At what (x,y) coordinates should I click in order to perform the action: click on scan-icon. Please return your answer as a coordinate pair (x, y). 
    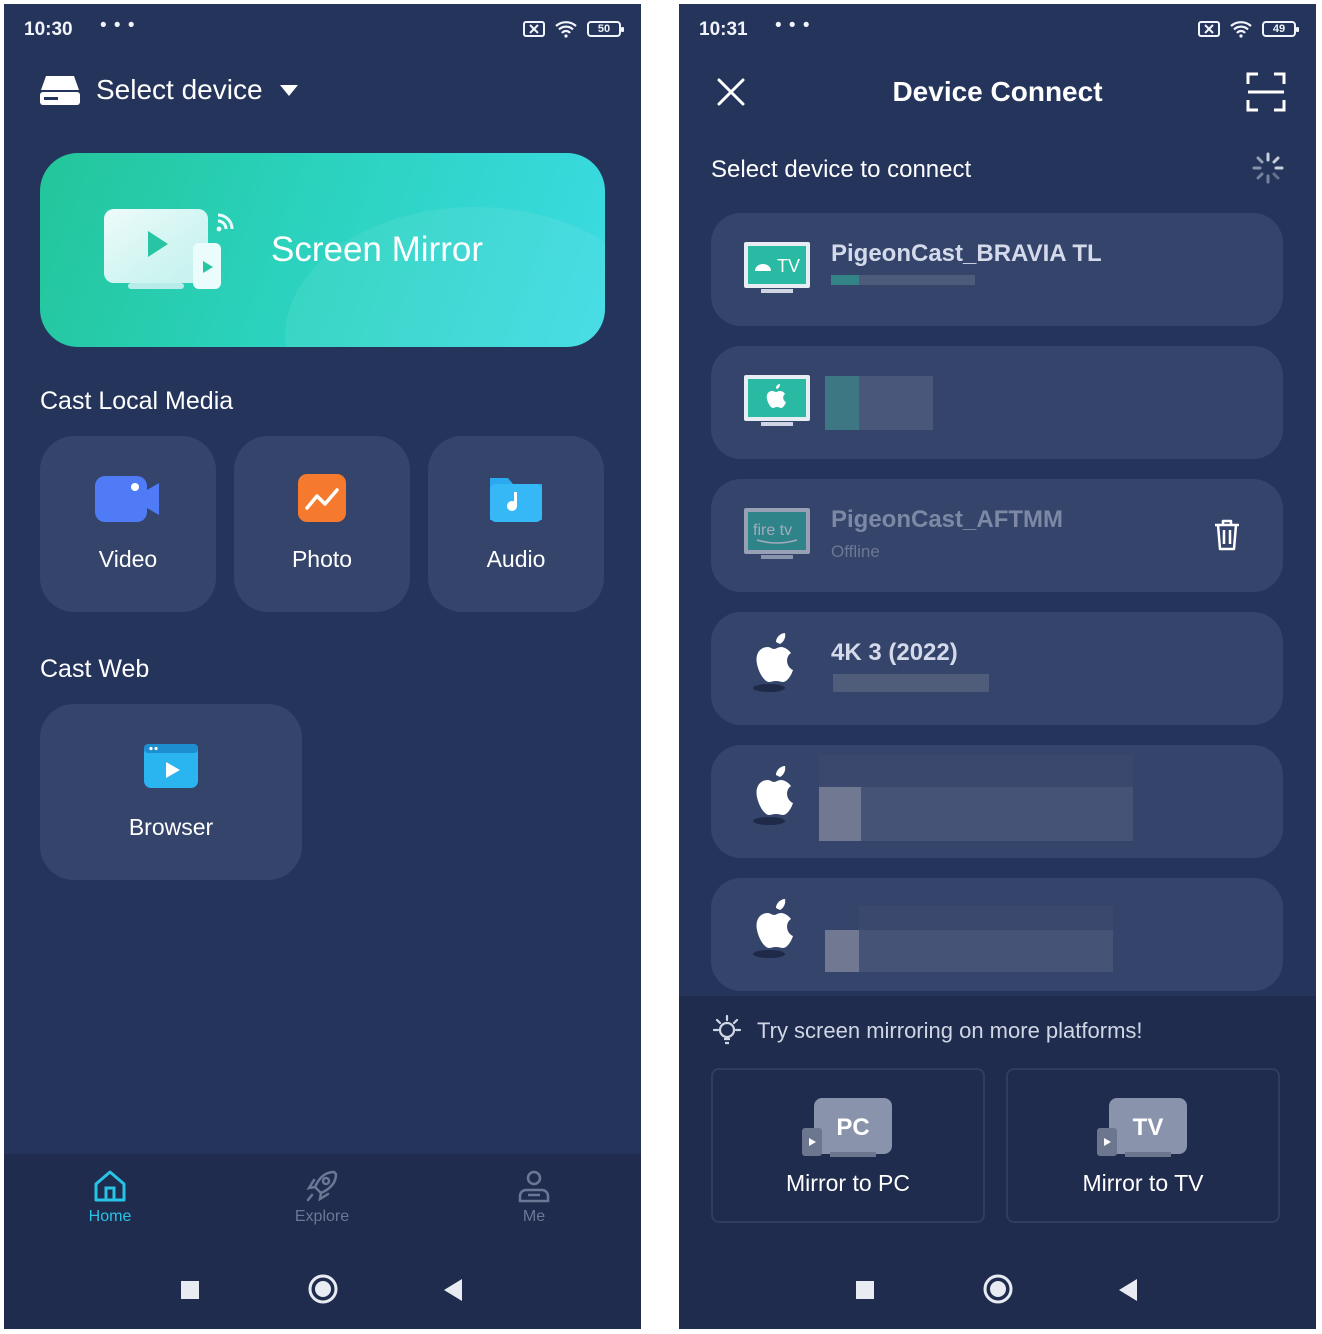
    Looking at the image, I should click on (1266, 92).